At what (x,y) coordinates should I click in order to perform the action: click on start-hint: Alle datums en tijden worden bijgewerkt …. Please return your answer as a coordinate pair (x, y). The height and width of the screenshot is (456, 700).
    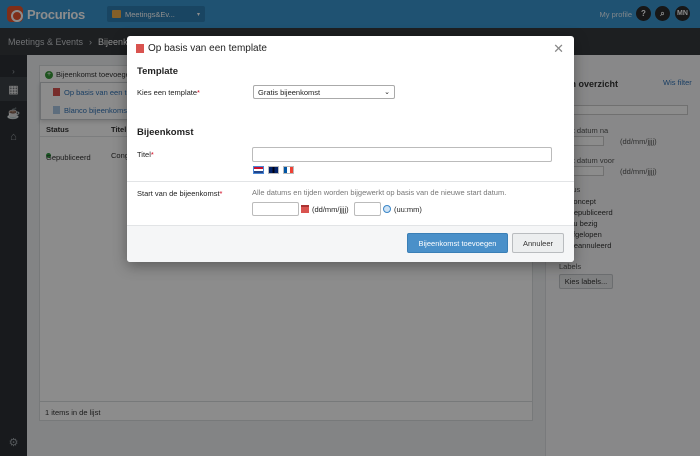
    Looking at the image, I should click on (379, 192).